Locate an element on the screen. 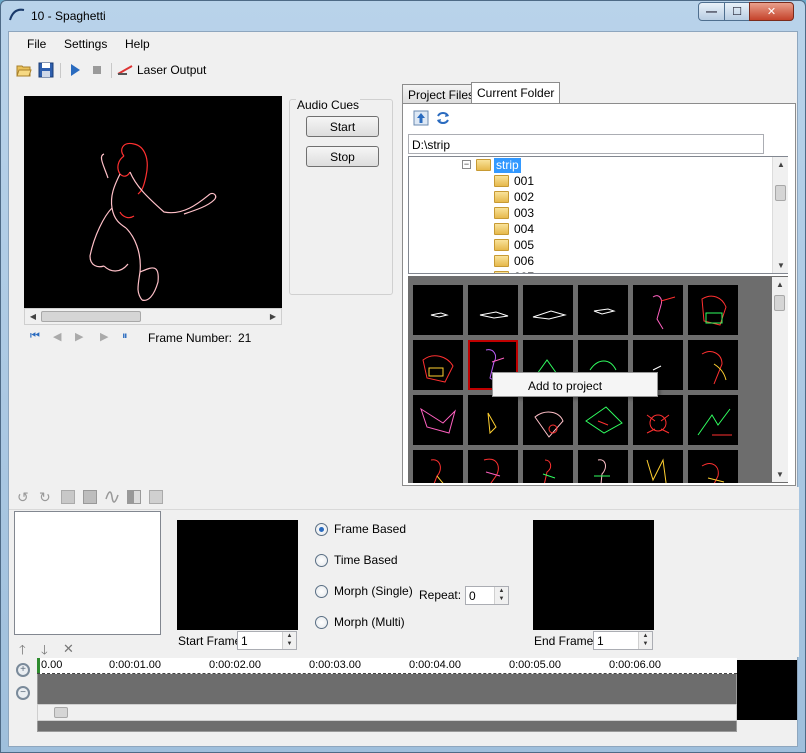 This screenshot has height=753, width=806. zoom-out-icon: − is located at coordinates (23, 693).